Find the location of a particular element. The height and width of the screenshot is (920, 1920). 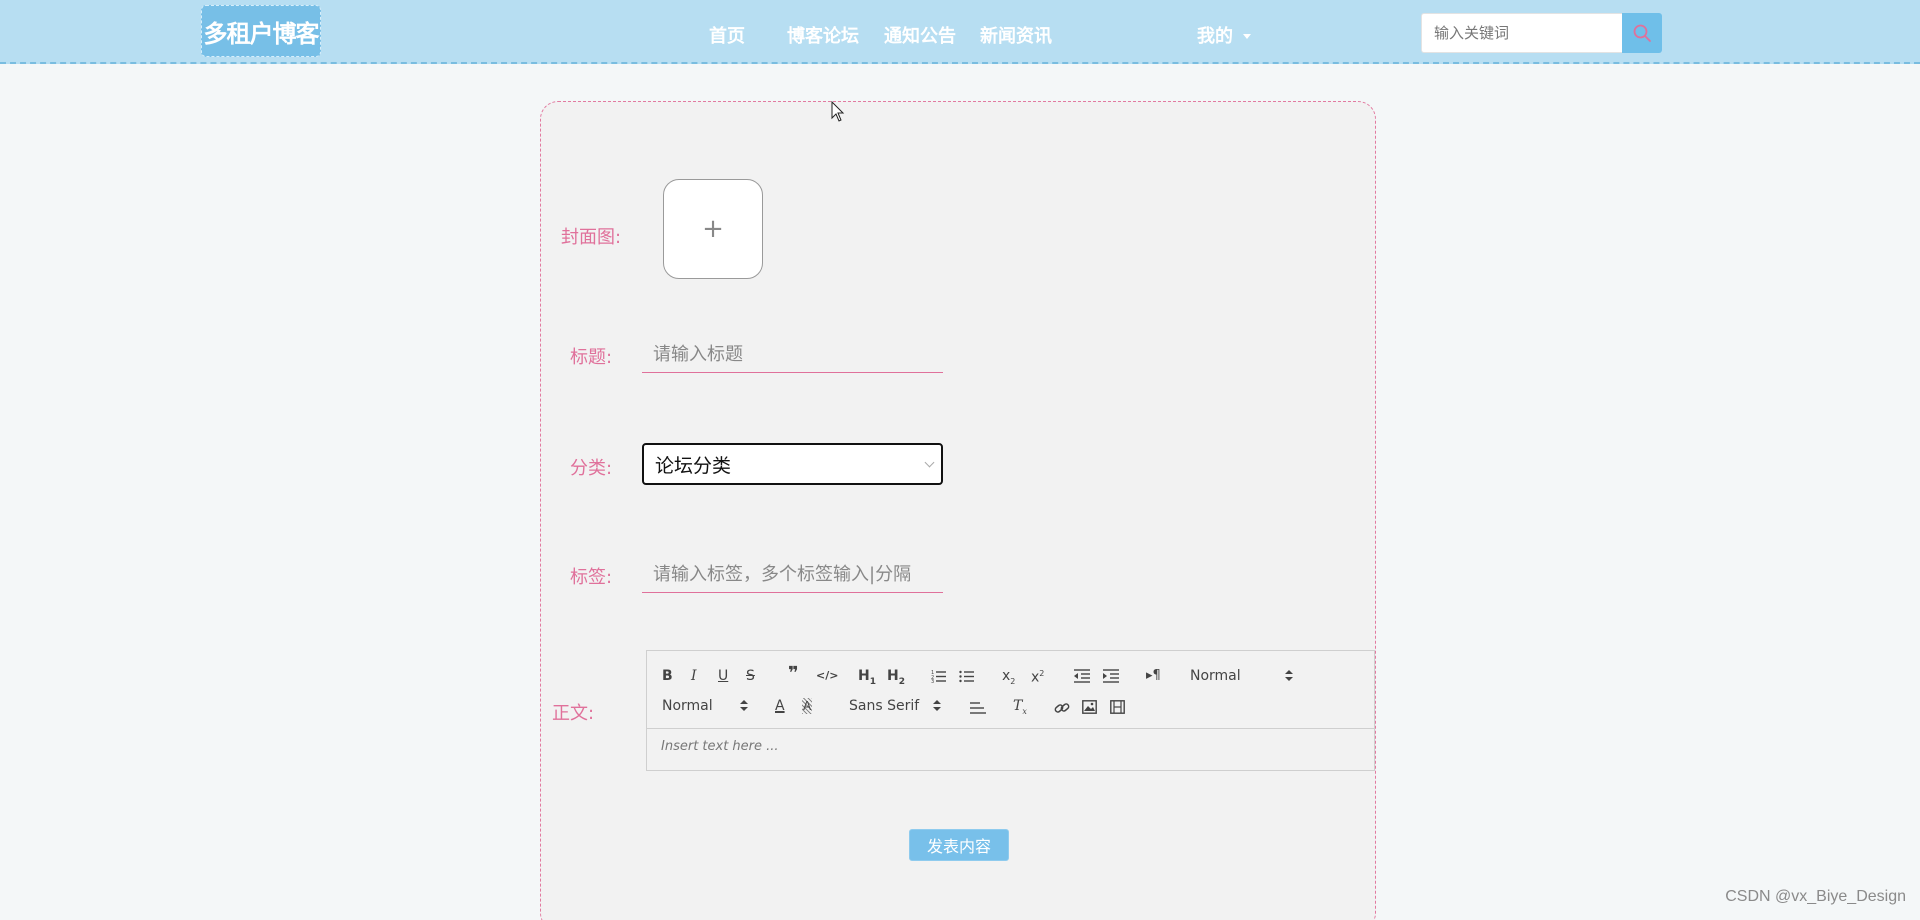

tags-input is located at coordinates (792, 575).